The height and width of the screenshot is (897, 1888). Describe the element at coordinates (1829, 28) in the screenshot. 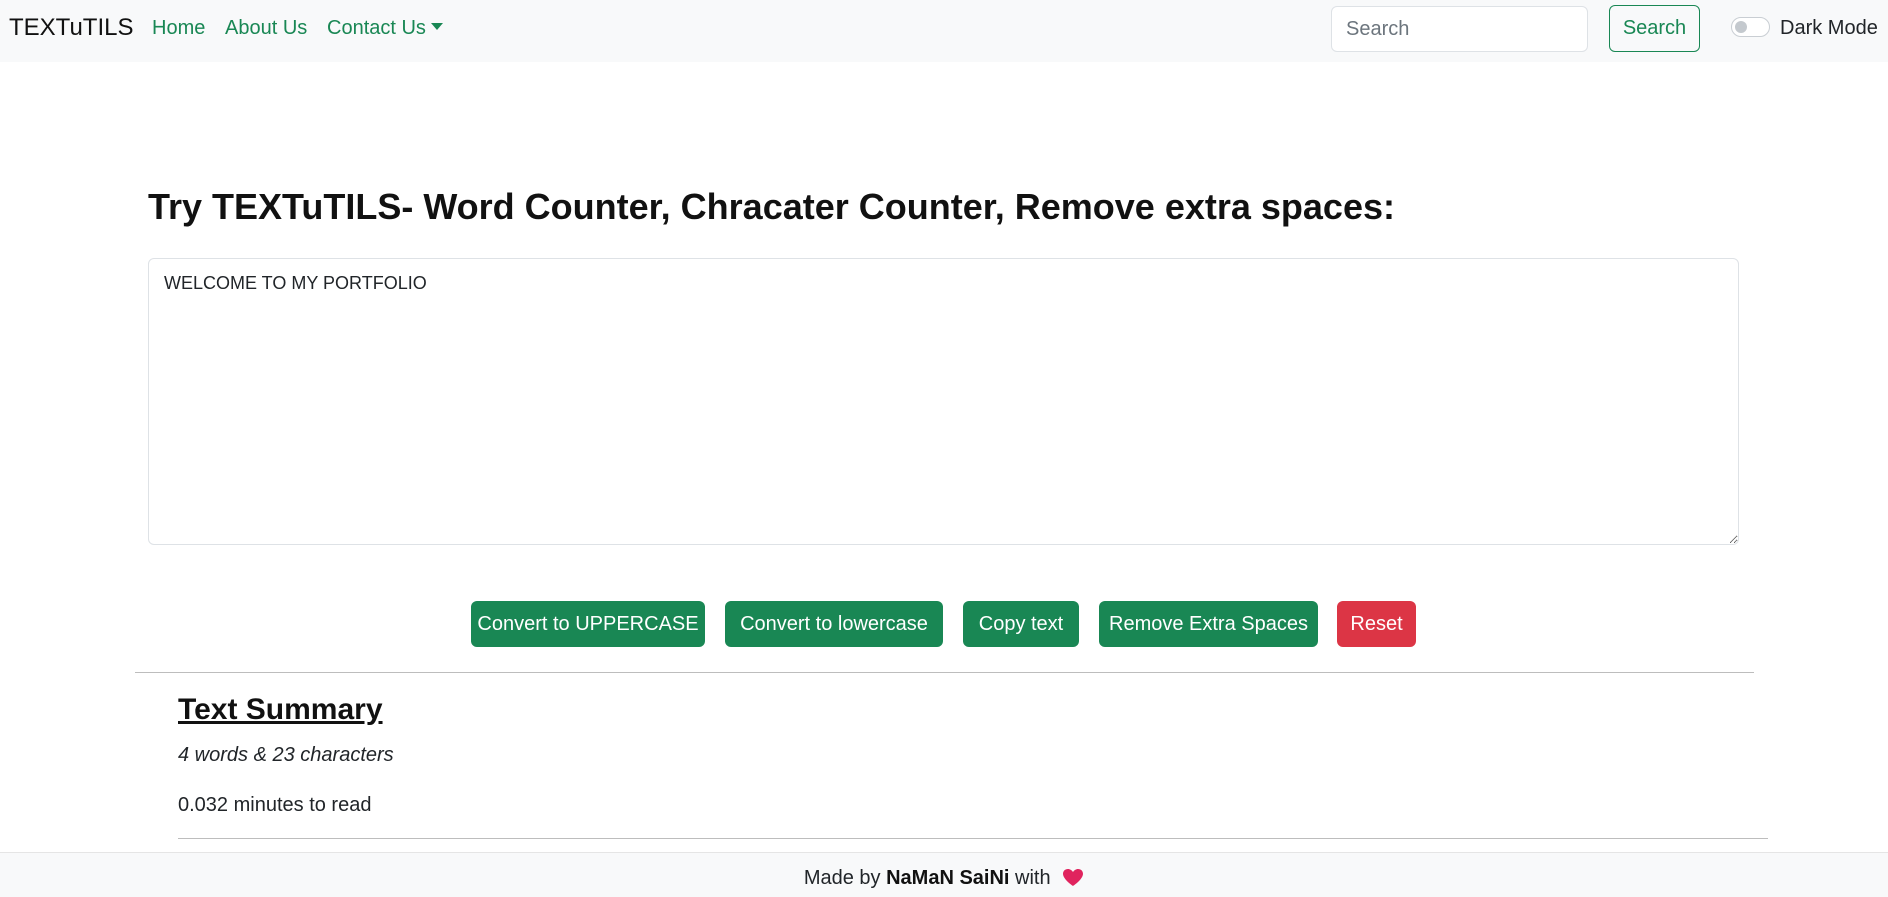

I see `dark-mode-label: Dark Mode` at that location.